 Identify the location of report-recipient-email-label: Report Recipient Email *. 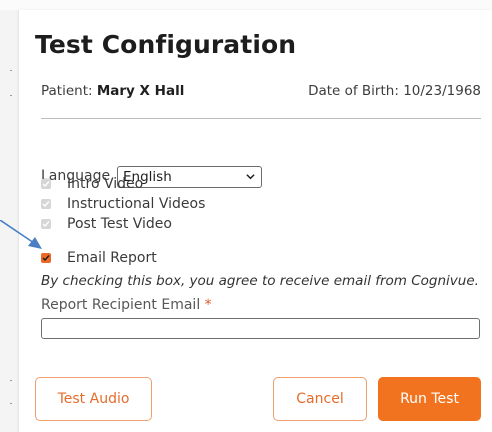
(126, 305).